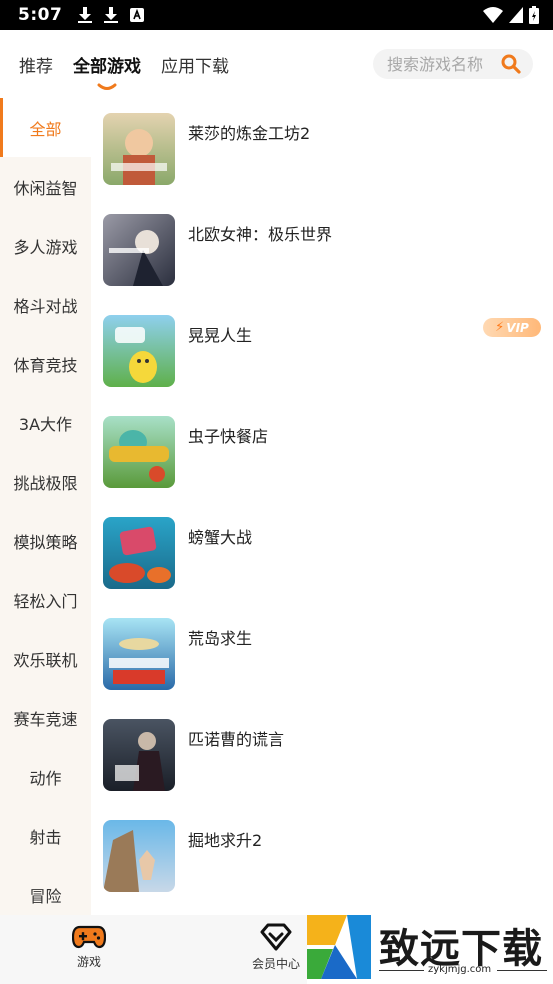 This screenshot has width=553, height=984. What do you see at coordinates (322, 249) in the screenshot?
I see `game-row: 北欧女神：极乐世界` at bounding box center [322, 249].